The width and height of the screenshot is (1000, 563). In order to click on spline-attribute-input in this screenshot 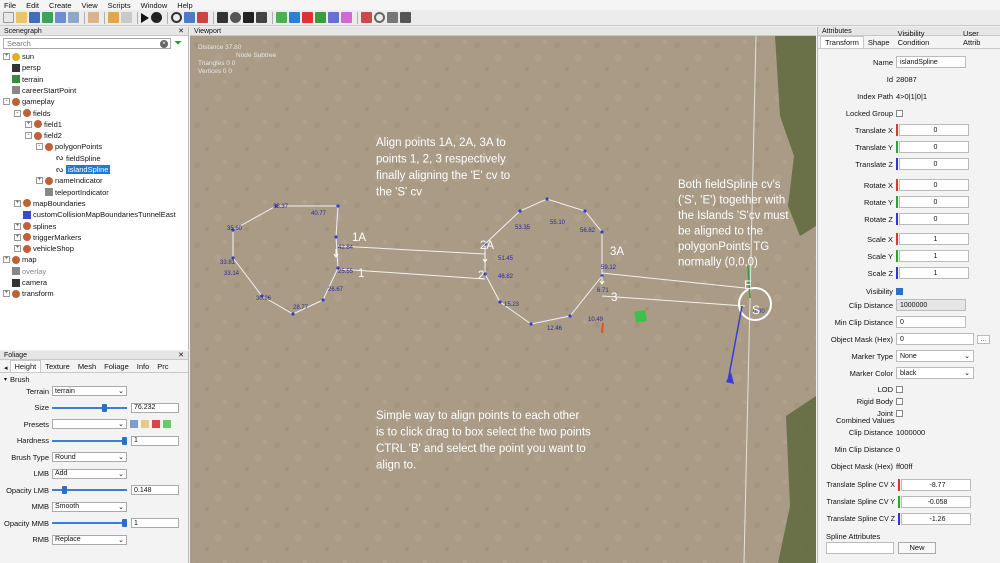, I will do `click(860, 548)`.